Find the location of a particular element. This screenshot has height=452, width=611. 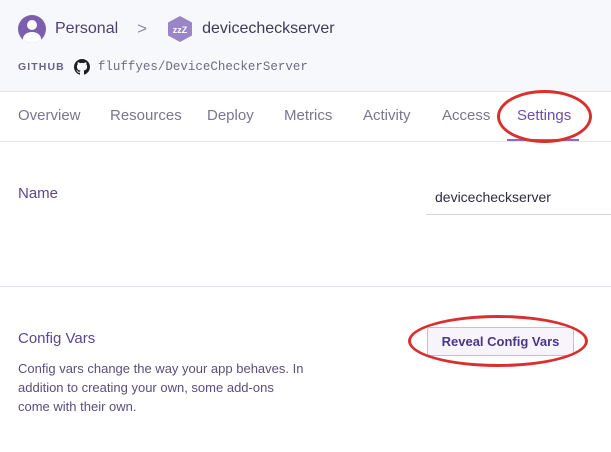

name-section-label: Name is located at coordinates (38, 193).